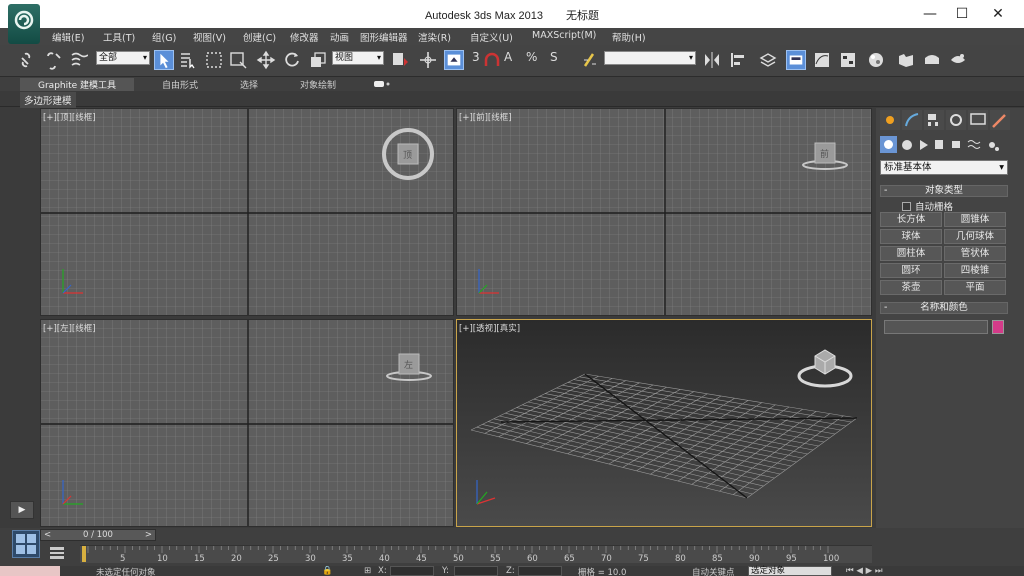 Image resolution: width=1024 pixels, height=576 pixels. Describe the element at coordinates (629, 37) in the screenshot. I see `menu-help: 帮助(H)` at that location.